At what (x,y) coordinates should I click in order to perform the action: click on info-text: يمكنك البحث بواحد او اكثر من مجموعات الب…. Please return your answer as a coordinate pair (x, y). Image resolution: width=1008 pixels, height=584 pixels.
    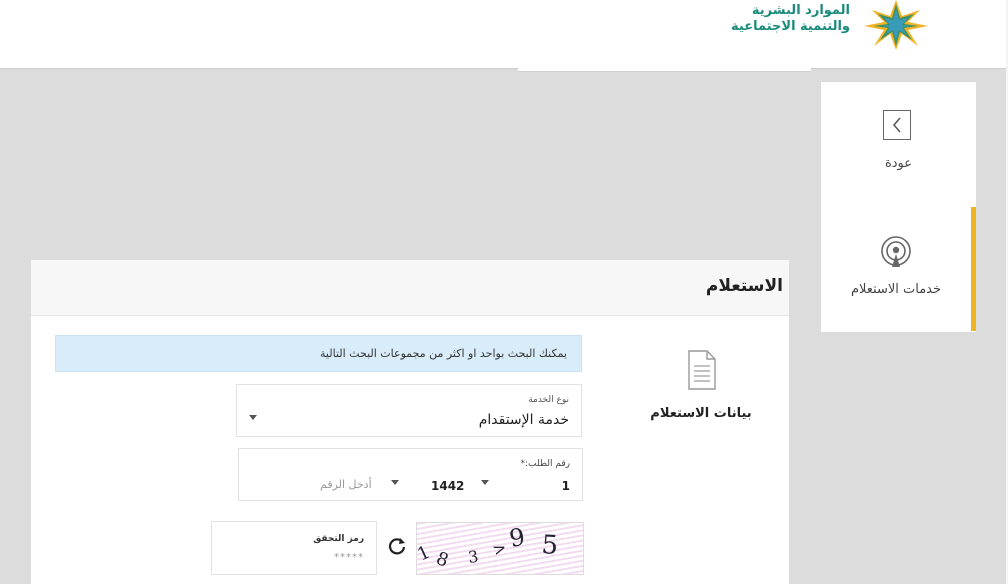
    Looking at the image, I should click on (443, 353).